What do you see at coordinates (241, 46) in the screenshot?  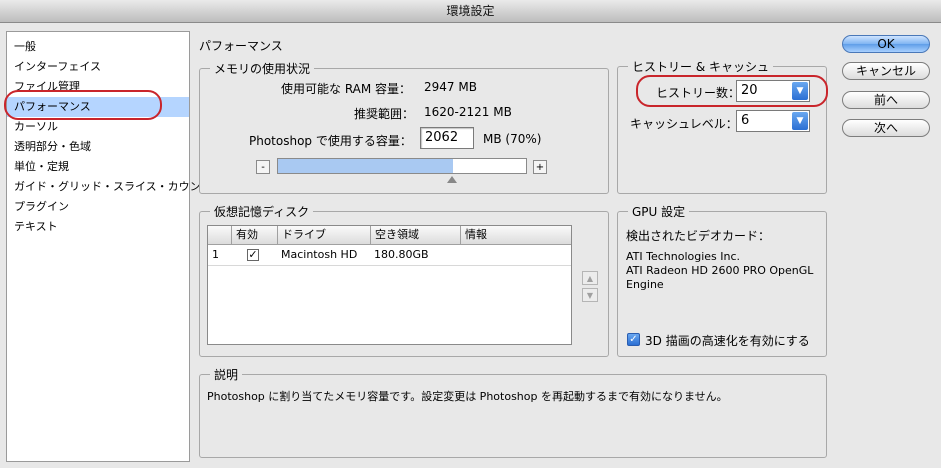 I see `page-title: パフォーマンス` at bounding box center [241, 46].